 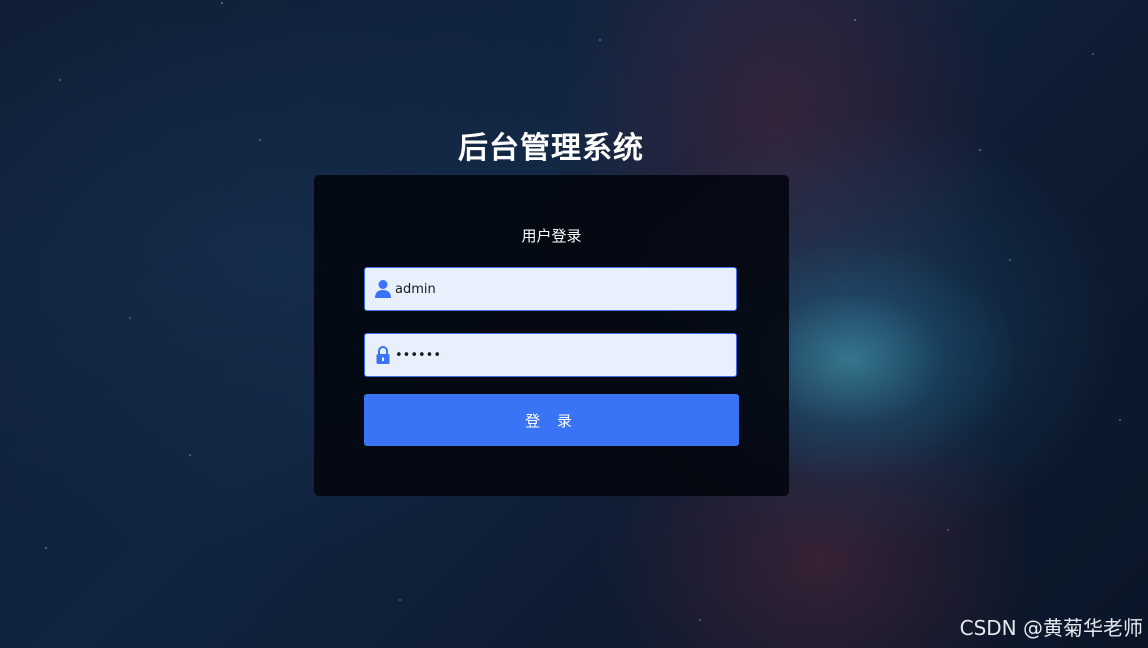 I want to click on page-title: 后台管理系统, so click(x=551, y=148).